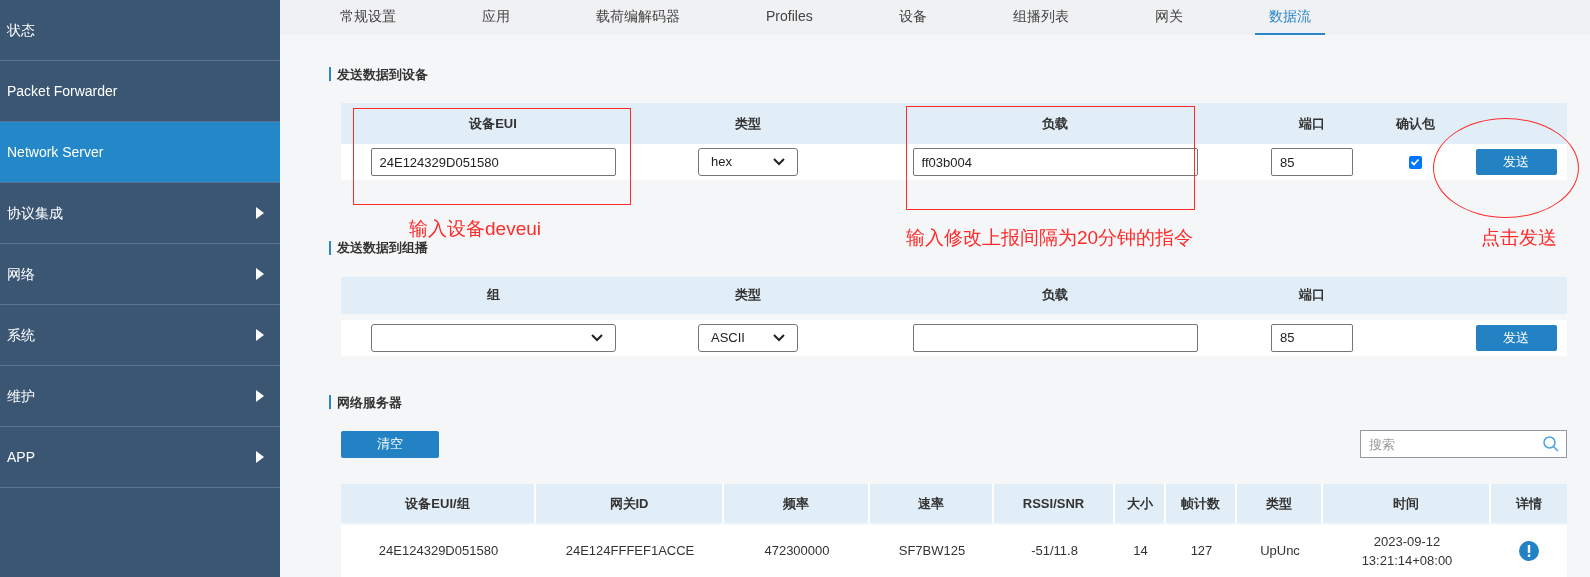 Image resolution: width=1590 pixels, height=577 pixels. What do you see at coordinates (748, 162) in the screenshot?
I see `type-select: hex` at bounding box center [748, 162].